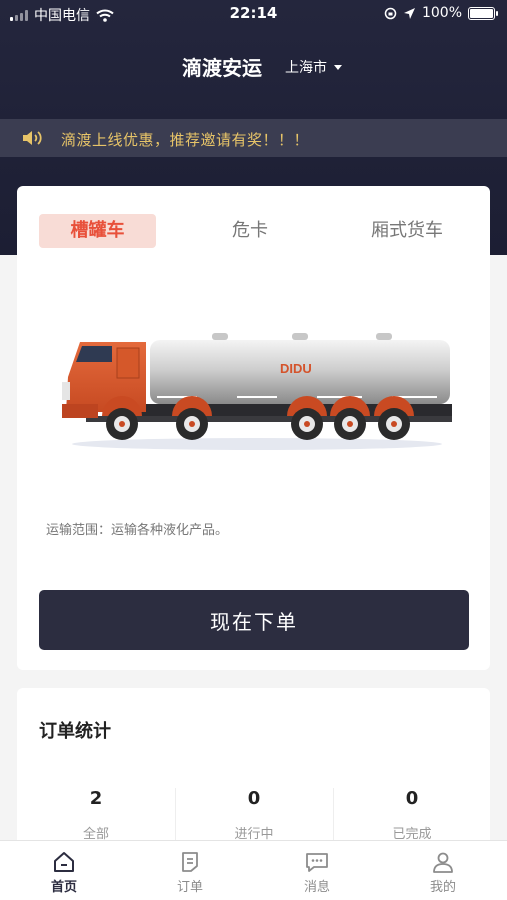 The width and height of the screenshot is (507, 900). Describe the element at coordinates (190, 862) in the screenshot. I see `order-icon` at that location.